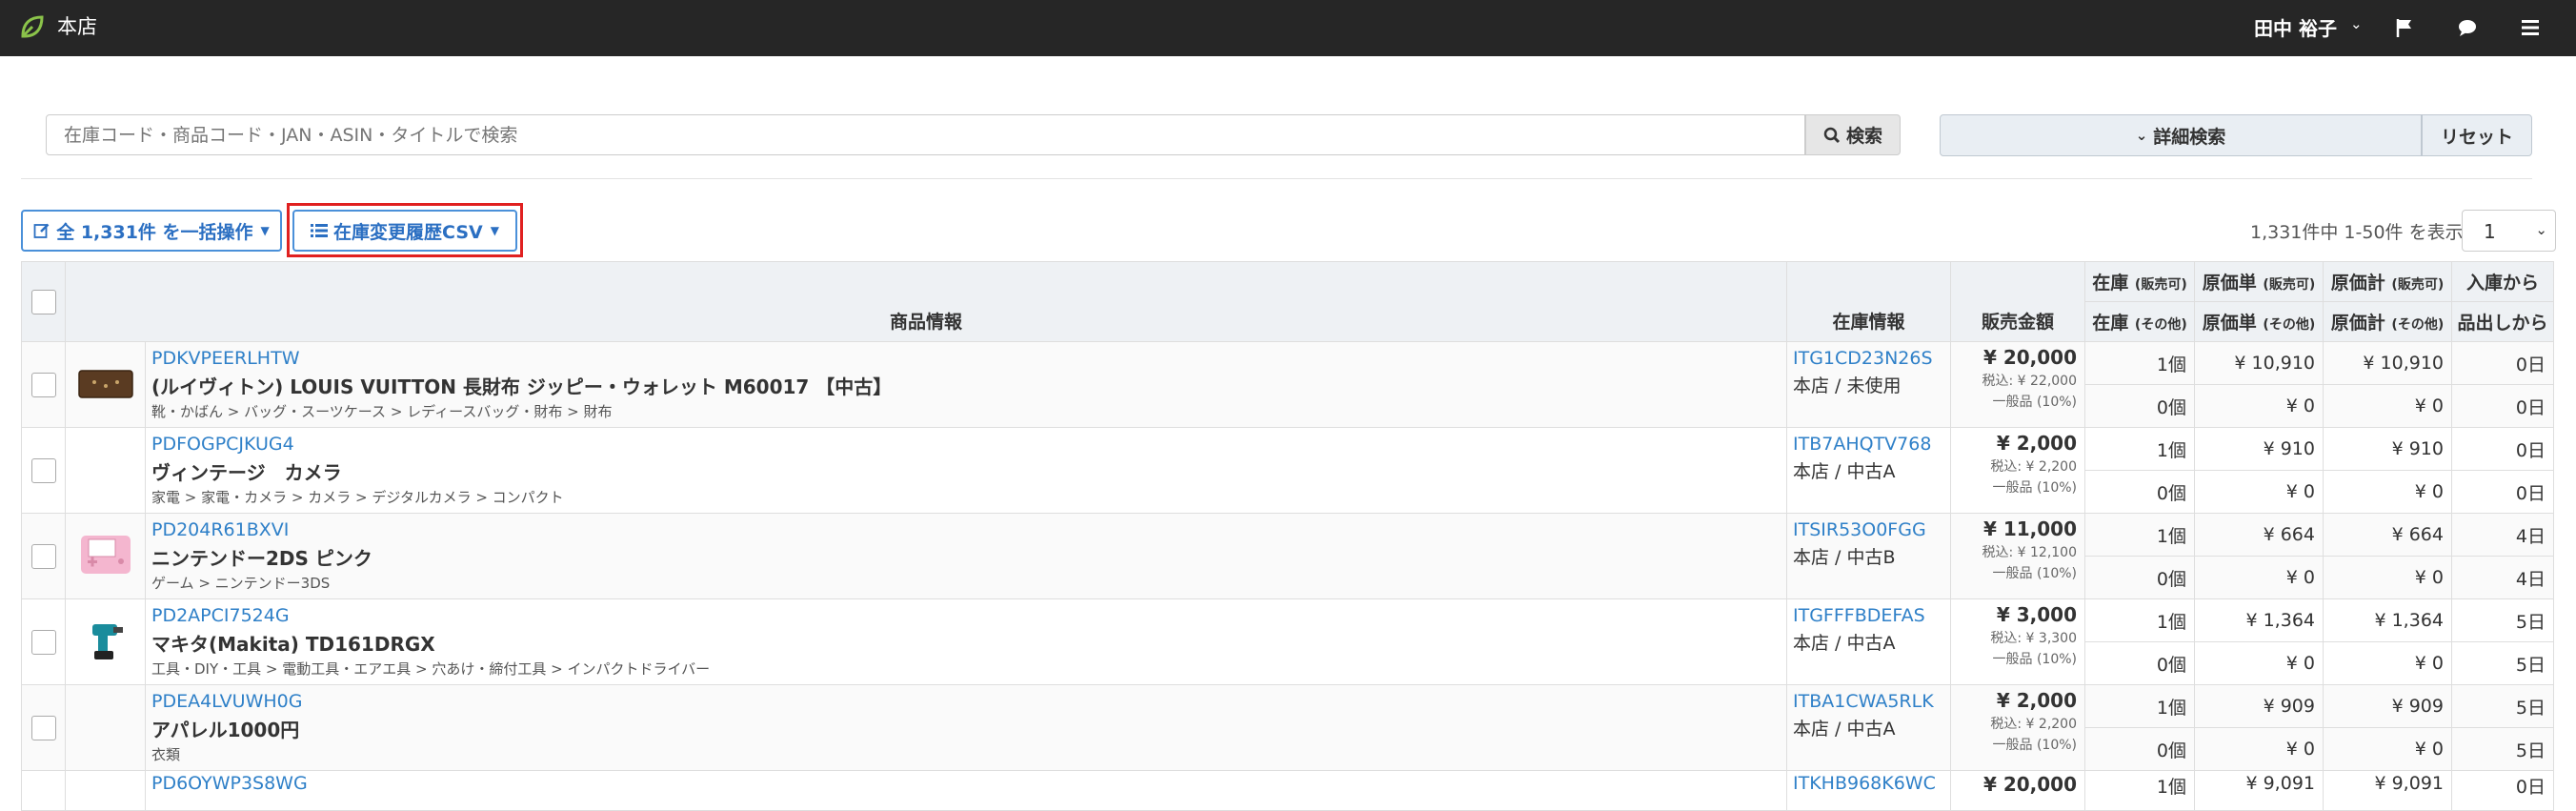 This screenshot has width=2576, height=811. Describe the element at coordinates (2259, 363) in the screenshot. I see `unit-cost-sellable: ¥ 10,910` at that location.